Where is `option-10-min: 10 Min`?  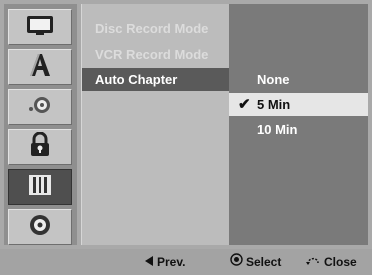
option-10-min: 10 Min is located at coordinates (298, 129).